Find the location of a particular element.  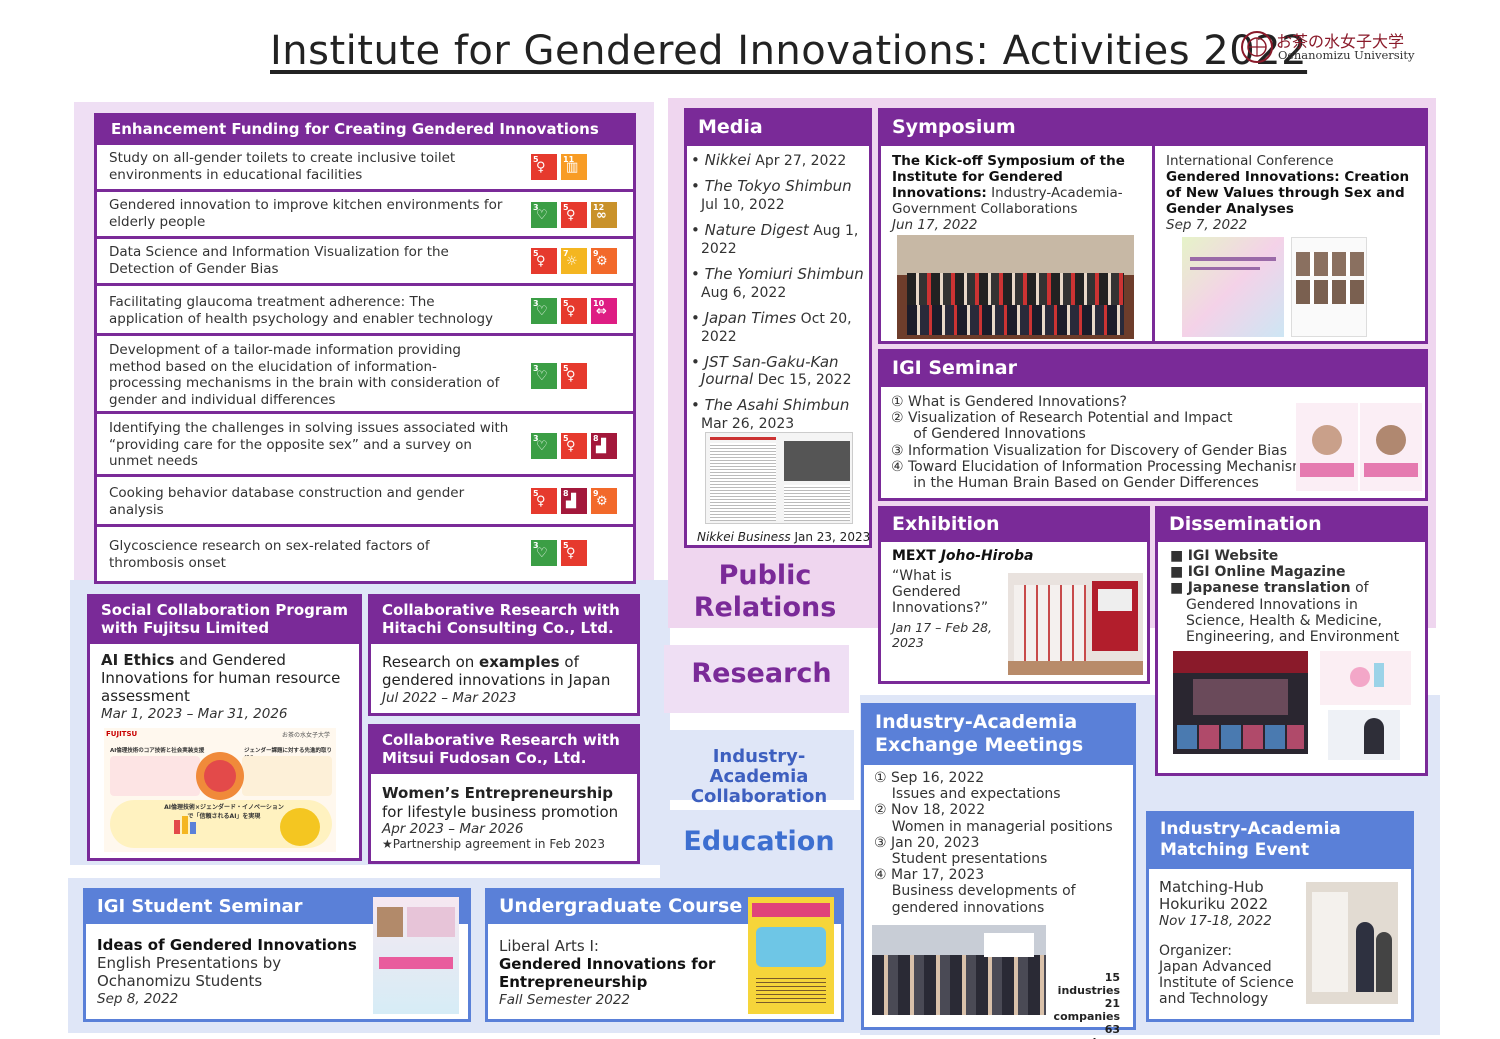

mitsui-note: ★Partnership agreement in Feb 2023 is located at coordinates (493, 844).